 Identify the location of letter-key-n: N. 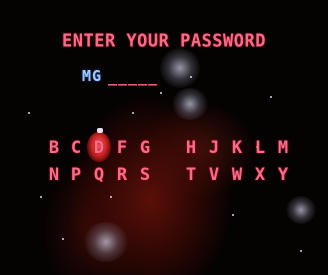
(54, 175).